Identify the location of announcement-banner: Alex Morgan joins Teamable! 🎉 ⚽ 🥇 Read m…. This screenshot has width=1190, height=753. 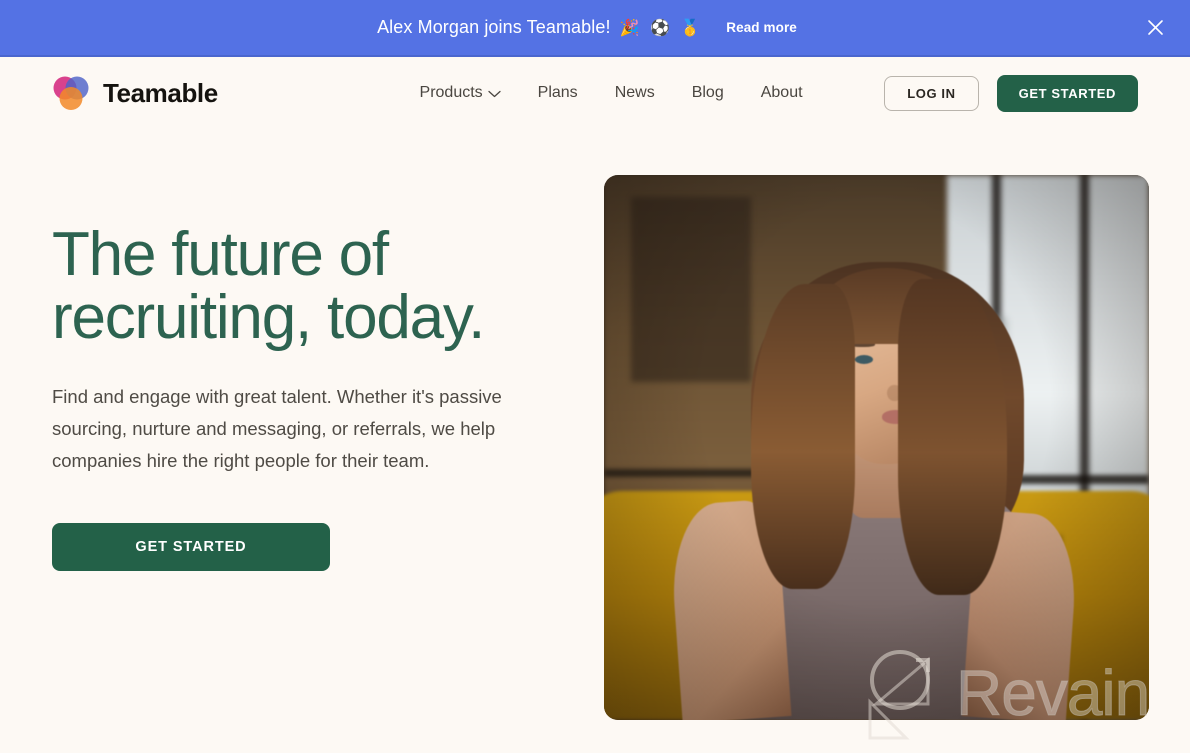
(595, 28).